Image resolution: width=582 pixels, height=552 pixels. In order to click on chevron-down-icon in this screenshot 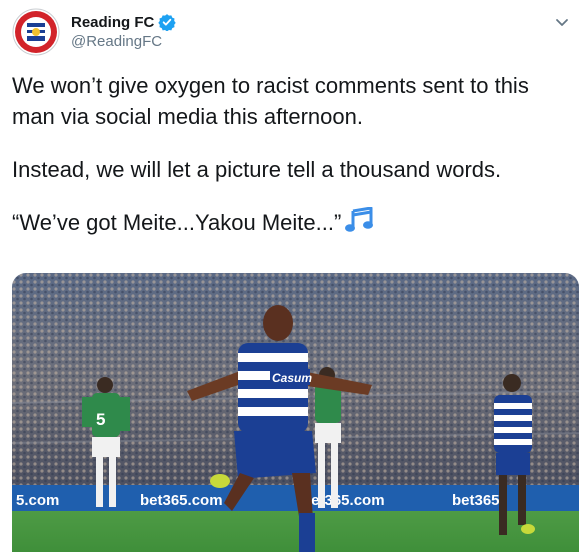, I will do `click(562, 22)`.